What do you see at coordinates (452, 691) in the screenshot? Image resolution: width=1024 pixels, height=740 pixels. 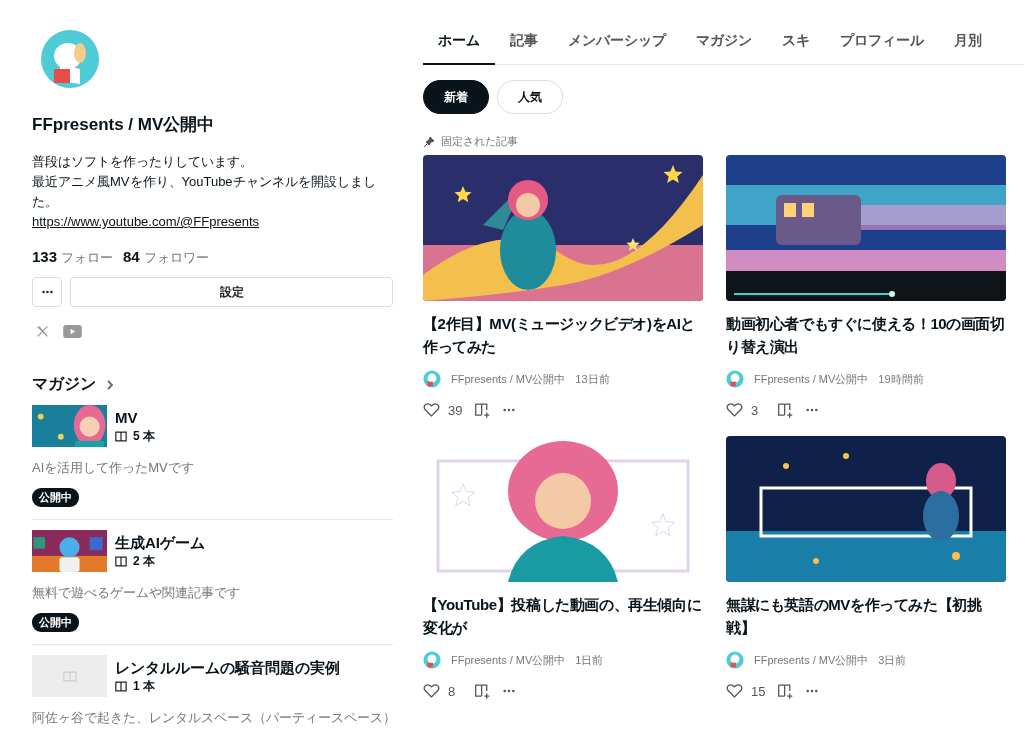 I see `like-count: 8` at bounding box center [452, 691].